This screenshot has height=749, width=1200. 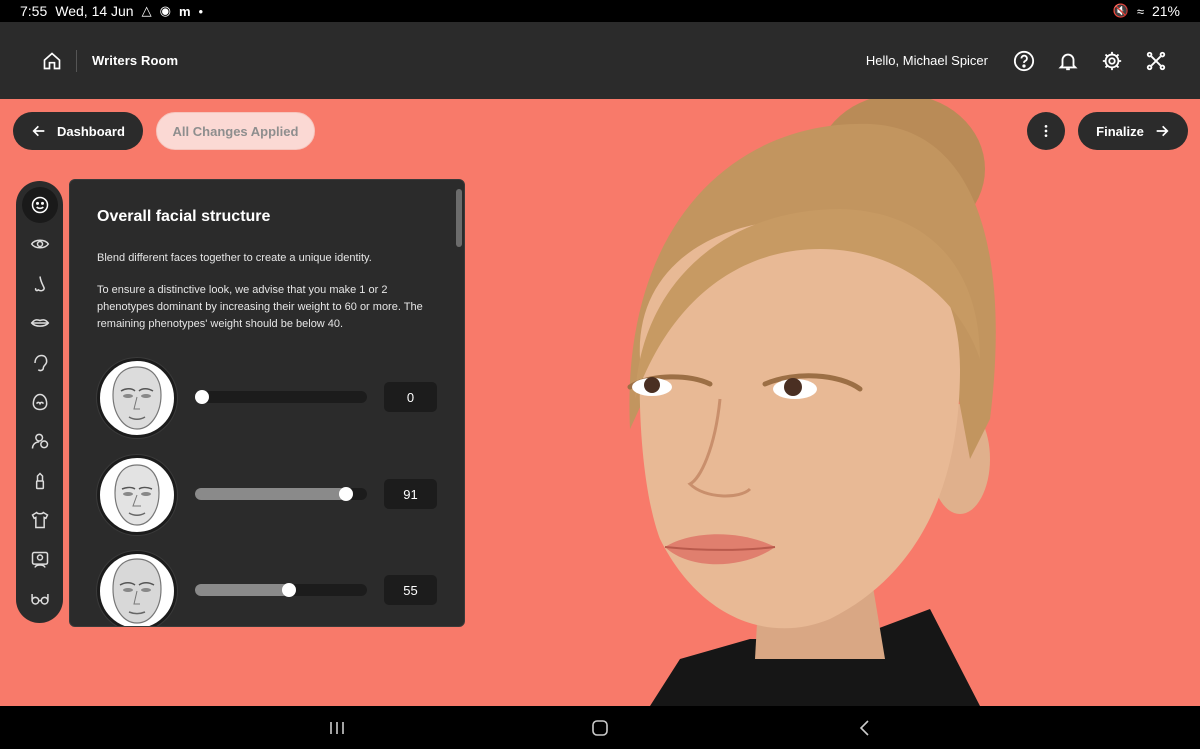 I want to click on portrait-icon, so click(x=39, y=559).